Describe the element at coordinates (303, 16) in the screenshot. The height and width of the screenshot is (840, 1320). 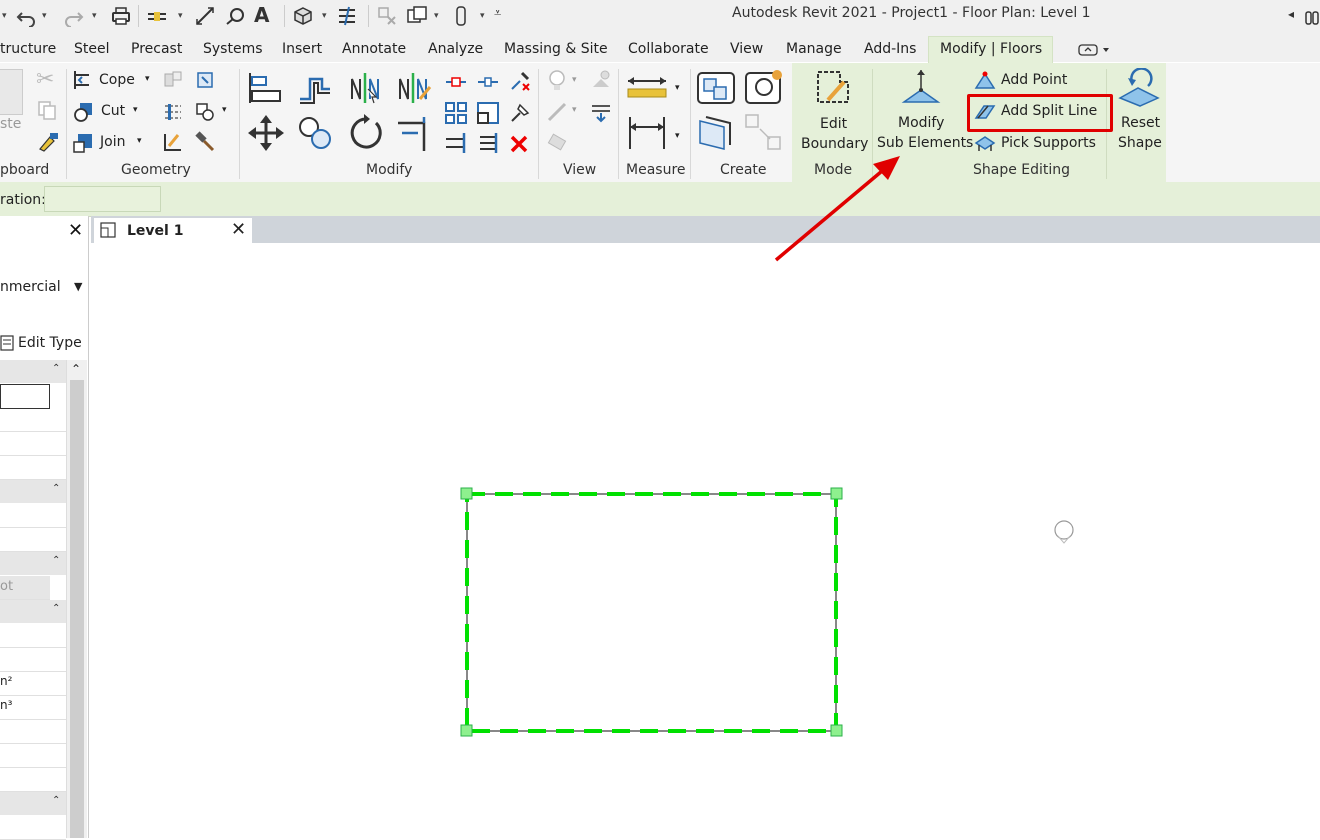
I see `3d-view-icon` at that location.